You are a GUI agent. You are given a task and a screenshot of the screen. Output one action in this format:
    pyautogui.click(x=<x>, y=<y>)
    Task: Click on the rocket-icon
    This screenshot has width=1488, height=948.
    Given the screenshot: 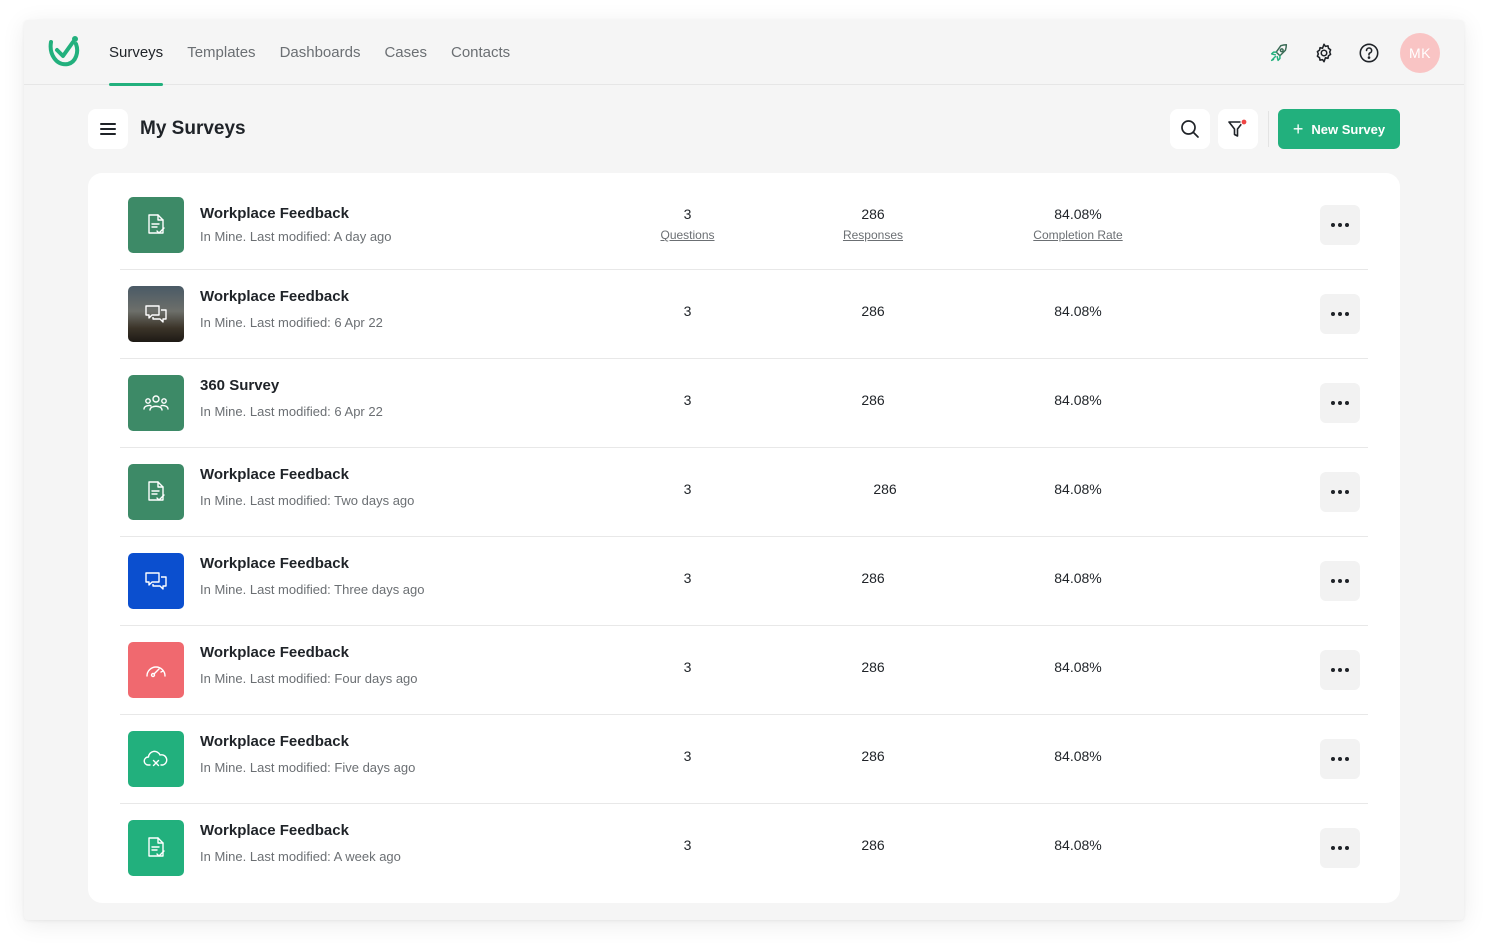 What is the action you would take?
    pyautogui.click(x=1279, y=53)
    